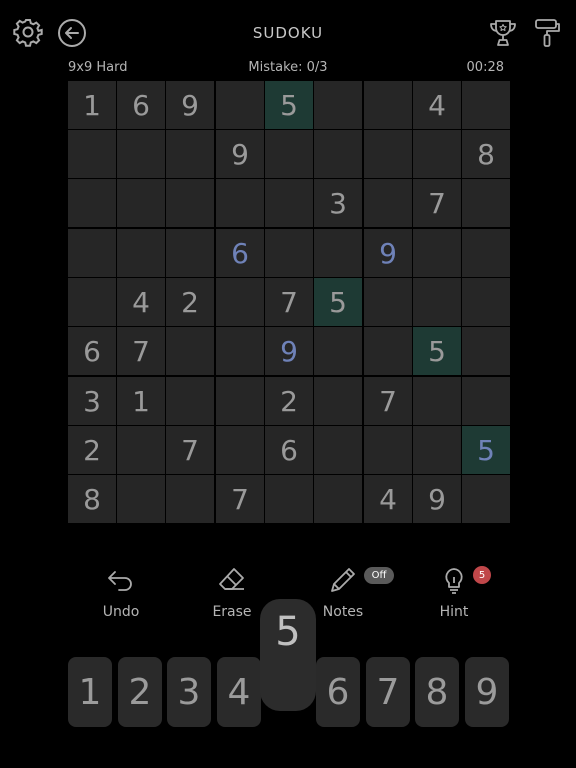 The image size is (576, 768). Describe the element at coordinates (454, 581) in the screenshot. I see `lightbulb-icon` at that location.